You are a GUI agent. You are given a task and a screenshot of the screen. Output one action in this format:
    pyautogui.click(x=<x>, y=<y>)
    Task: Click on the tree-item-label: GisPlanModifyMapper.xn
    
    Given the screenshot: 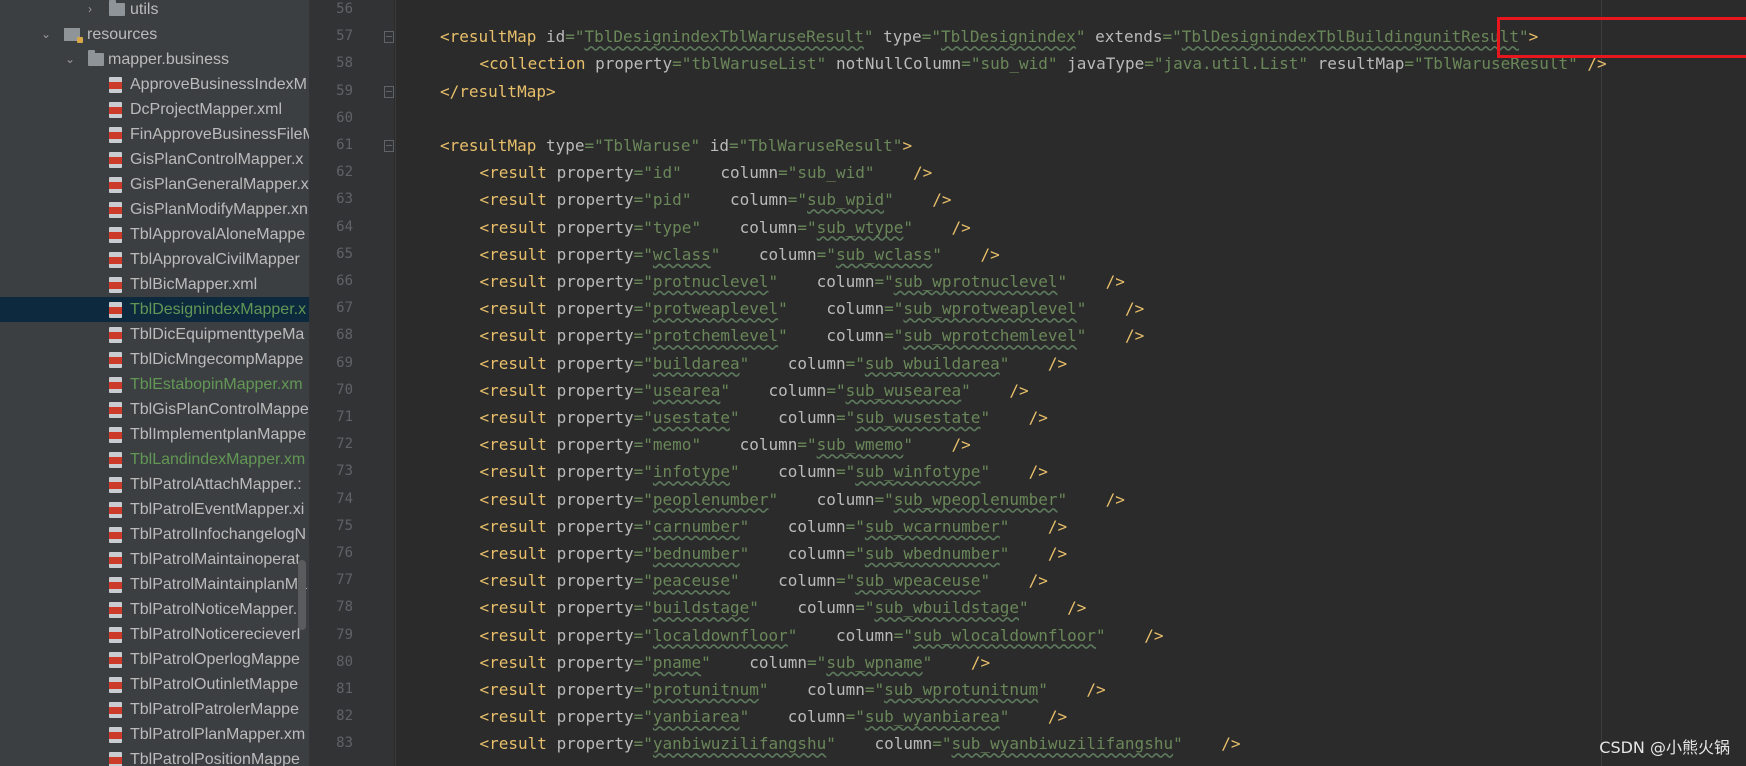 What is the action you would take?
    pyautogui.click(x=219, y=209)
    